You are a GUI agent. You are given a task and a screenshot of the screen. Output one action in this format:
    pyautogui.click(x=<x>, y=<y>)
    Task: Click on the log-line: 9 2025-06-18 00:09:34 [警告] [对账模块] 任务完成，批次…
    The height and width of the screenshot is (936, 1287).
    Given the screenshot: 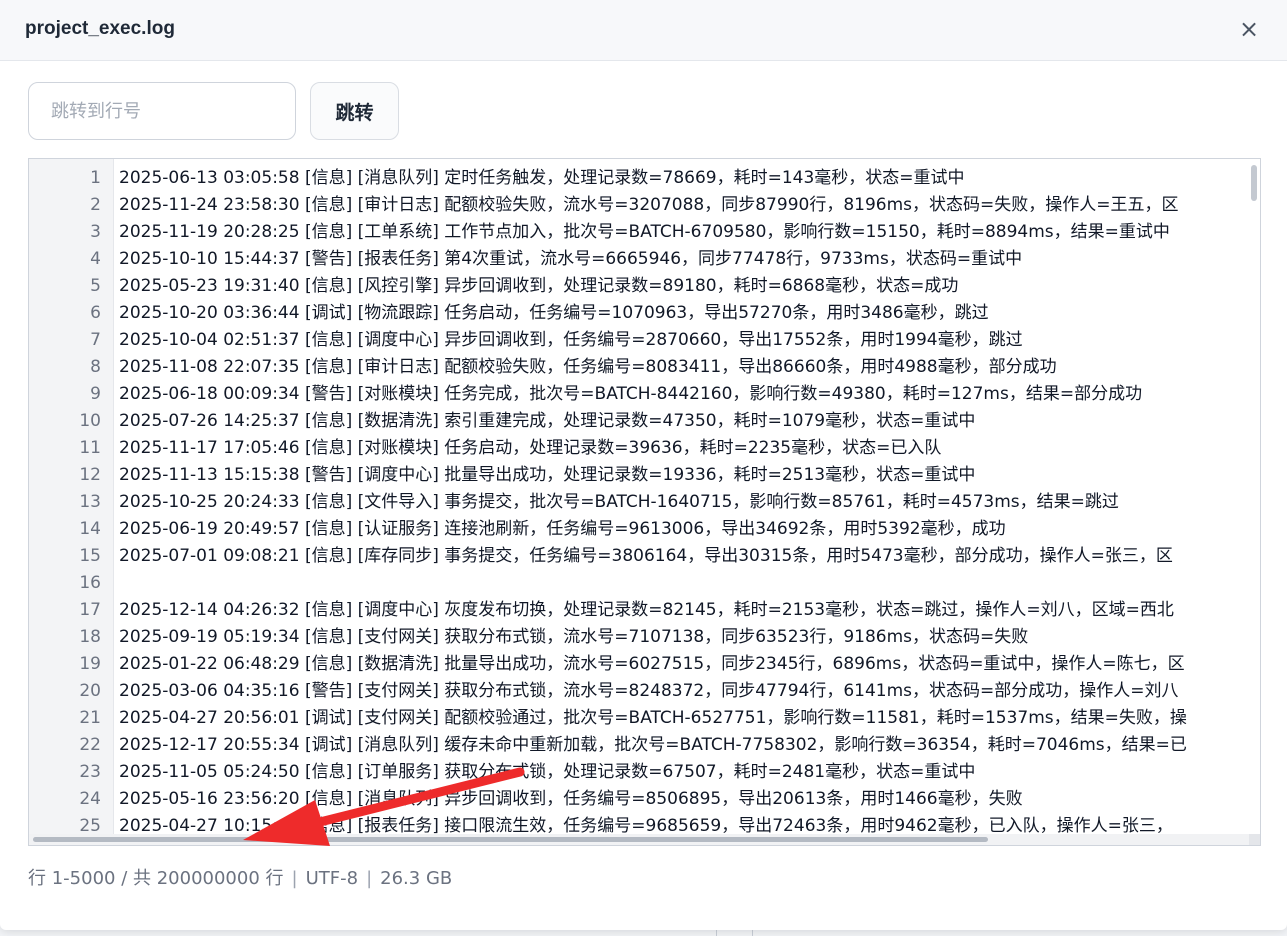 What is the action you would take?
    pyautogui.click(x=639, y=394)
    